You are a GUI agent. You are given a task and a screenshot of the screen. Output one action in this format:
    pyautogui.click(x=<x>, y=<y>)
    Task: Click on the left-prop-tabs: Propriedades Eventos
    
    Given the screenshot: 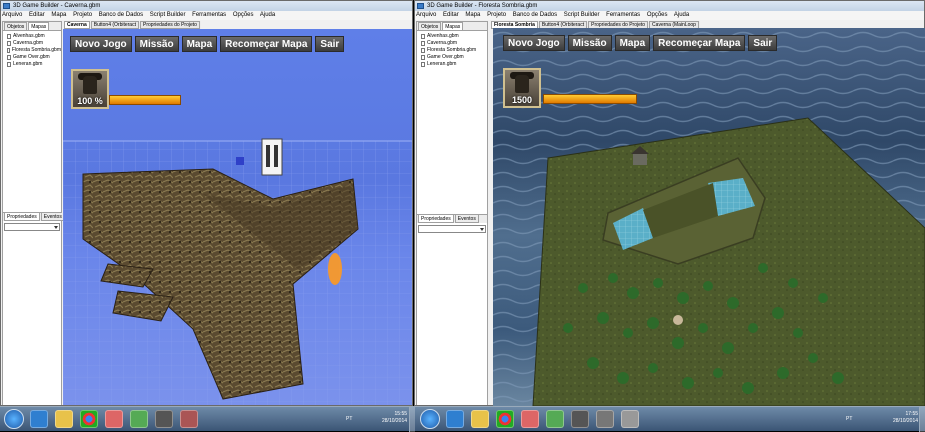 What is the action you would take?
    pyautogui.click(x=34, y=216)
    